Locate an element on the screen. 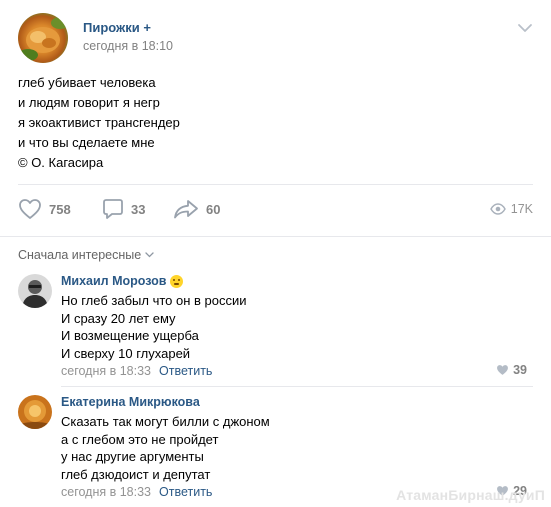  post-date: сегодня в 18:10 is located at coordinates (128, 46).